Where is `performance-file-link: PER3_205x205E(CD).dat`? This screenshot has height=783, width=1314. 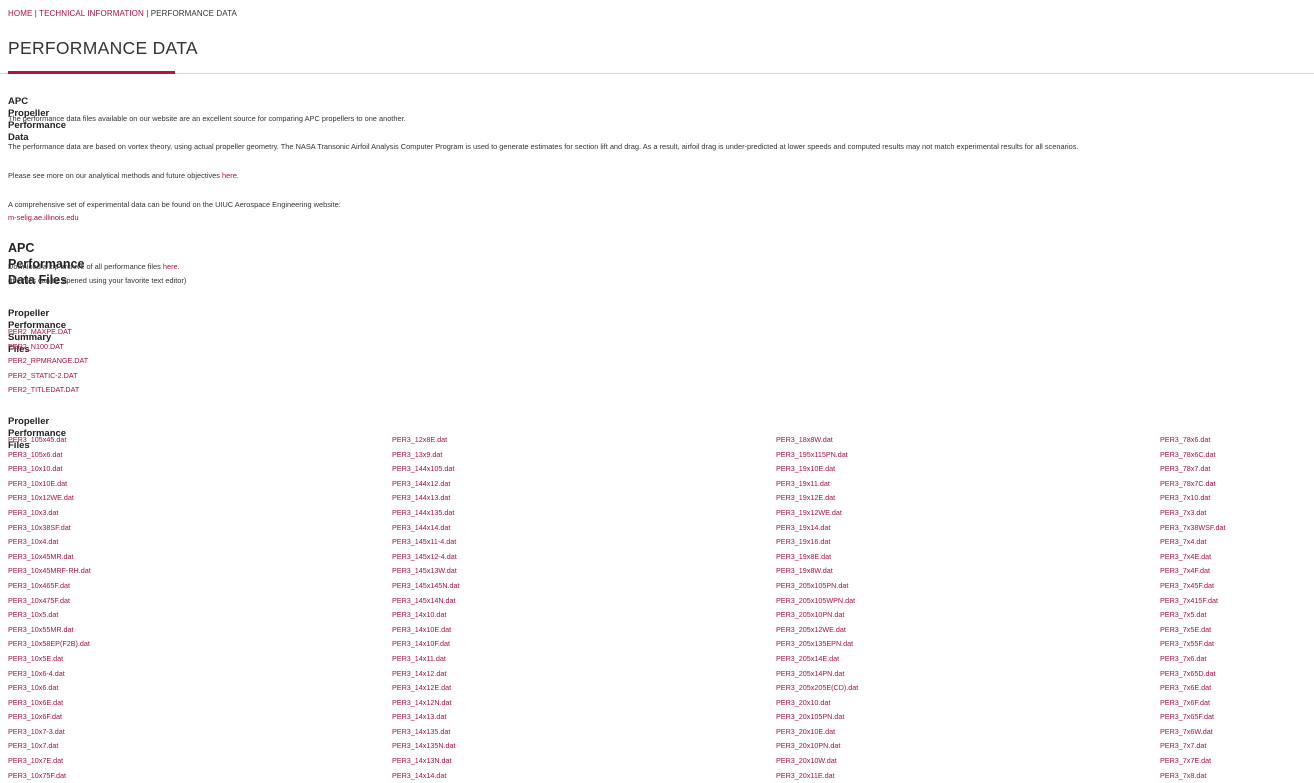
performance-file-link: PER3_205x205E(CD).dat is located at coordinates (817, 687).